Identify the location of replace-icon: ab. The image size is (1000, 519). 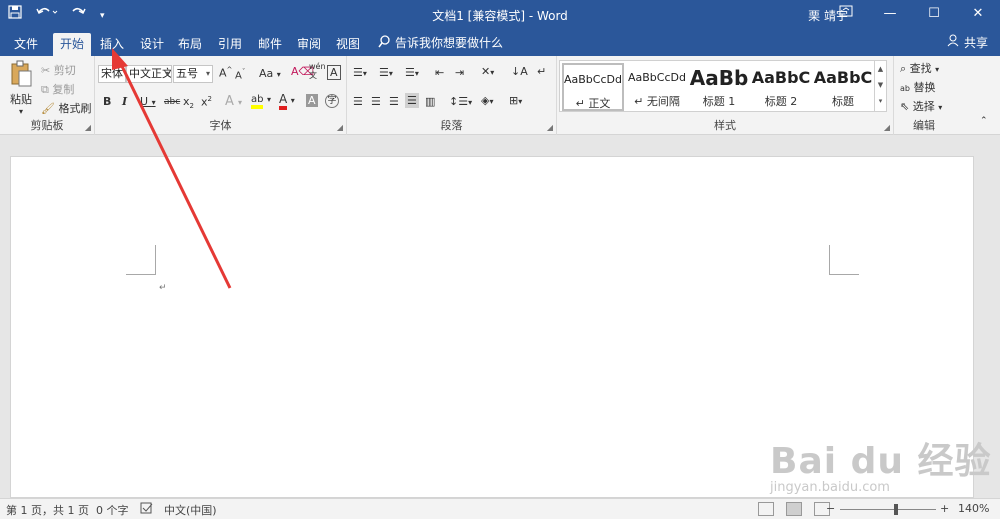
(905, 88).